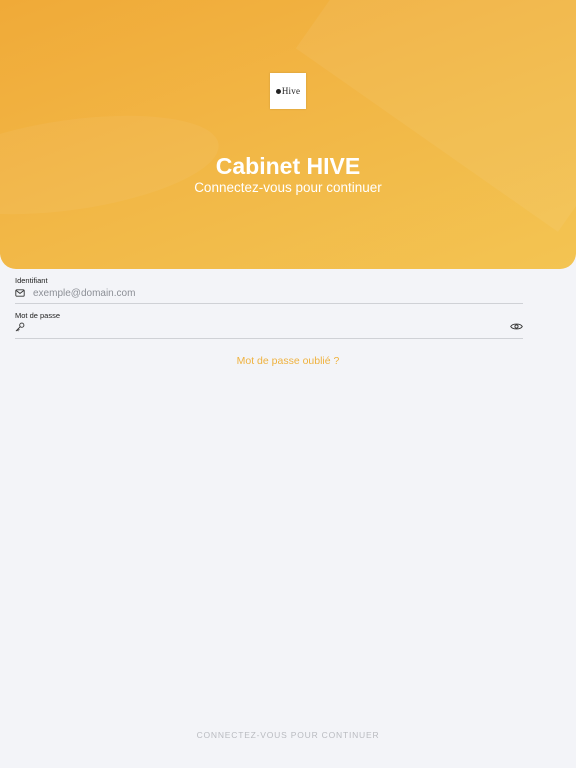 This screenshot has height=768, width=576. What do you see at coordinates (291, 91) in the screenshot?
I see `logo-text: Hive` at bounding box center [291, 91].